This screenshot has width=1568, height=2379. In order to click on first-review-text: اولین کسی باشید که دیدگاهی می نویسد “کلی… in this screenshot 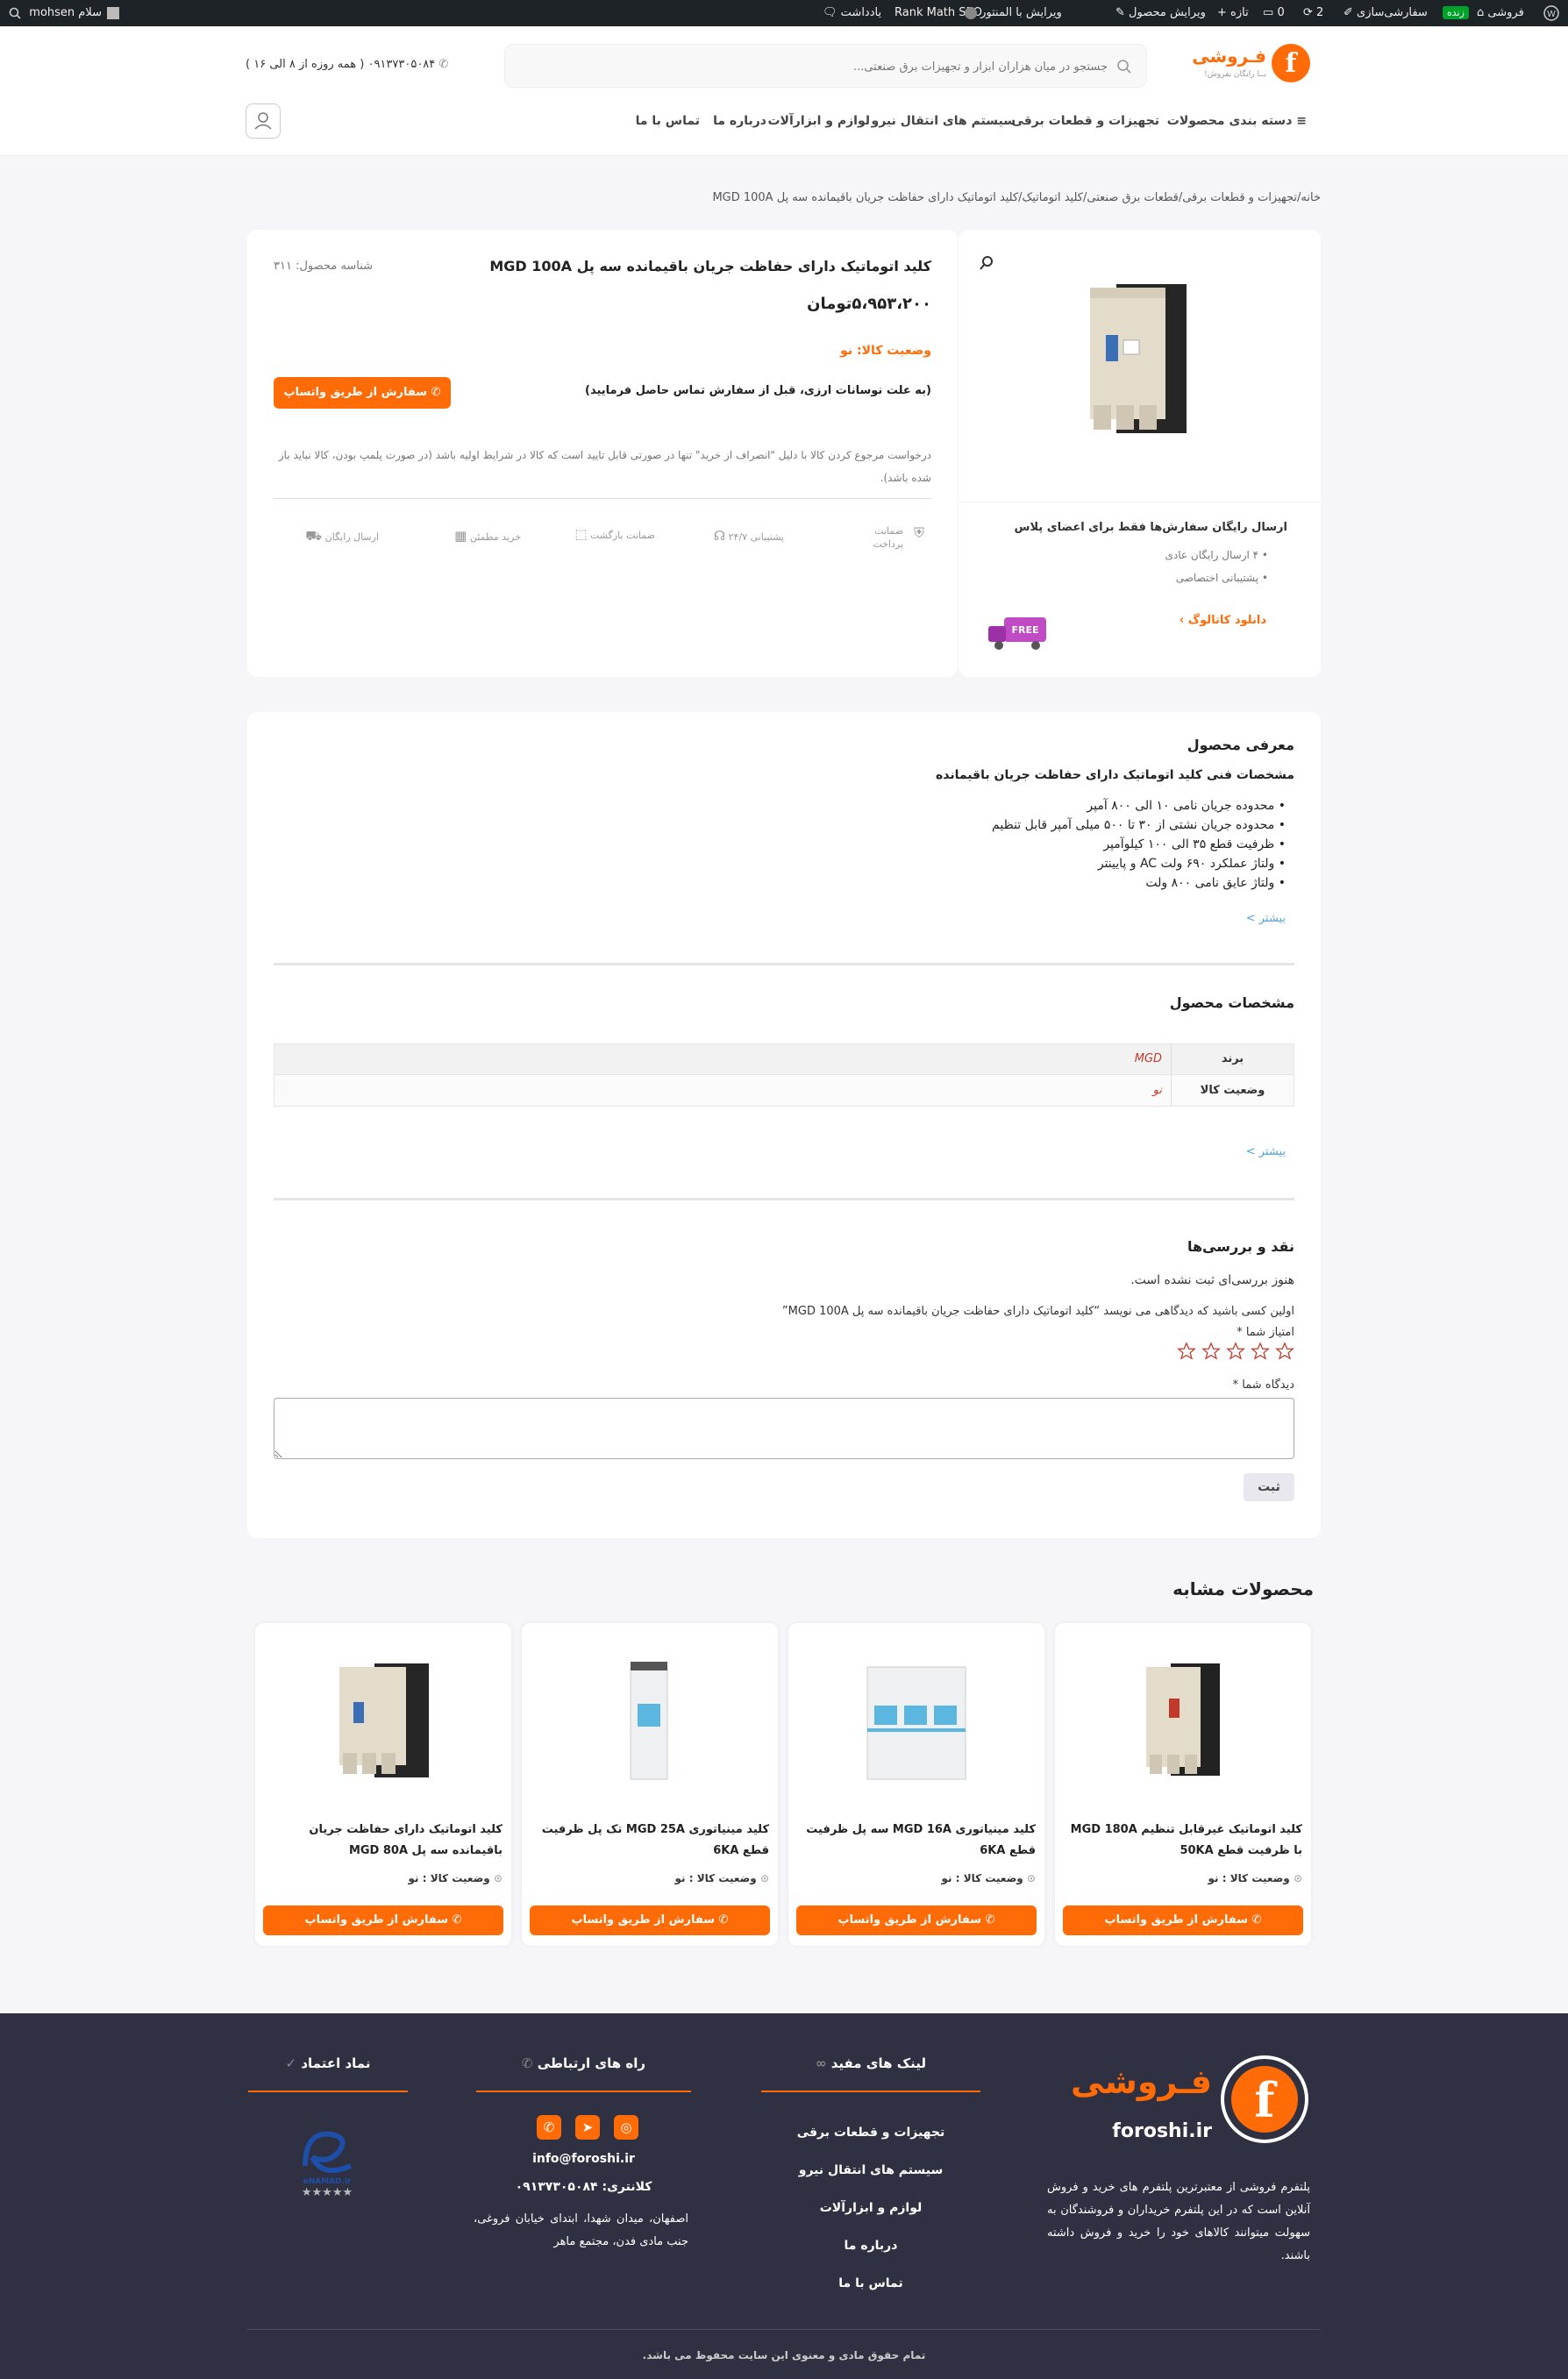, I will do `click(1037, 1311)`.